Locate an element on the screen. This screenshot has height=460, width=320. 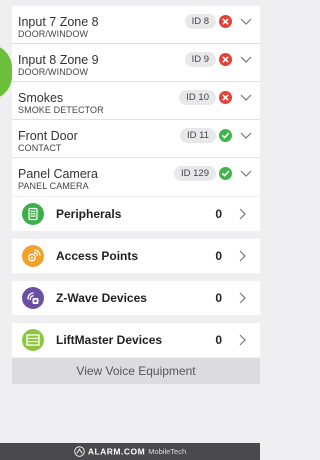
zone-type: CONTACT is located at coordinates (40, 148).